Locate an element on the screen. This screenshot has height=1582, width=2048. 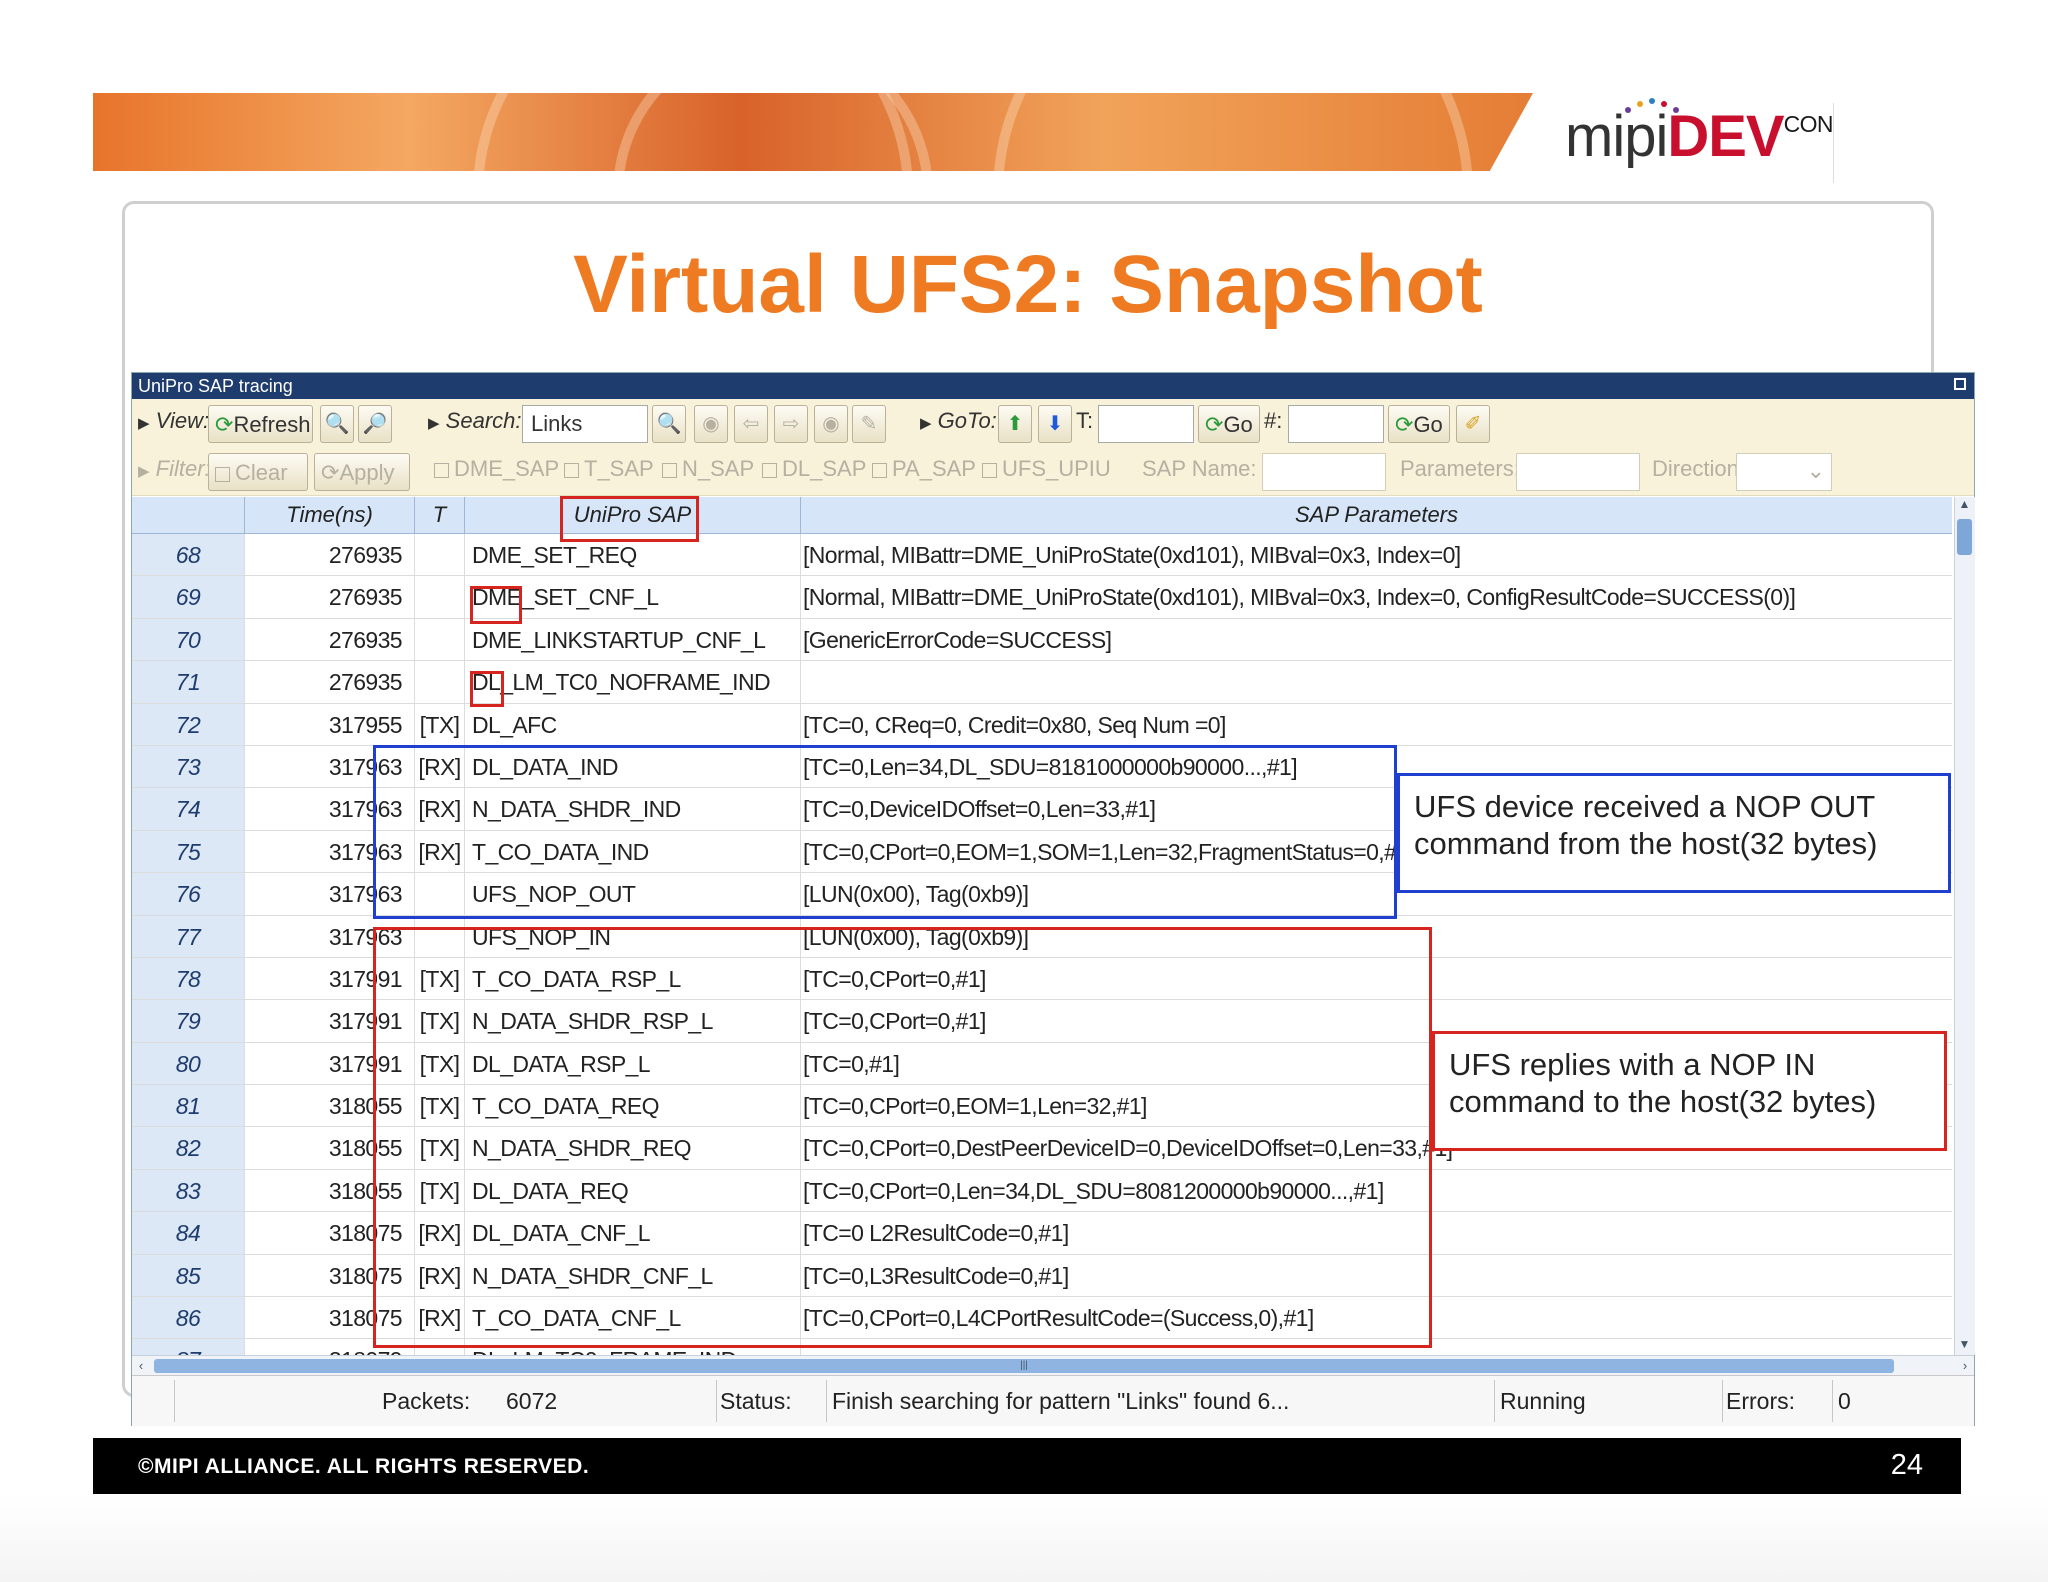
filter-check-dme-sap: DME_SAP is located at coordinates (496, 469).